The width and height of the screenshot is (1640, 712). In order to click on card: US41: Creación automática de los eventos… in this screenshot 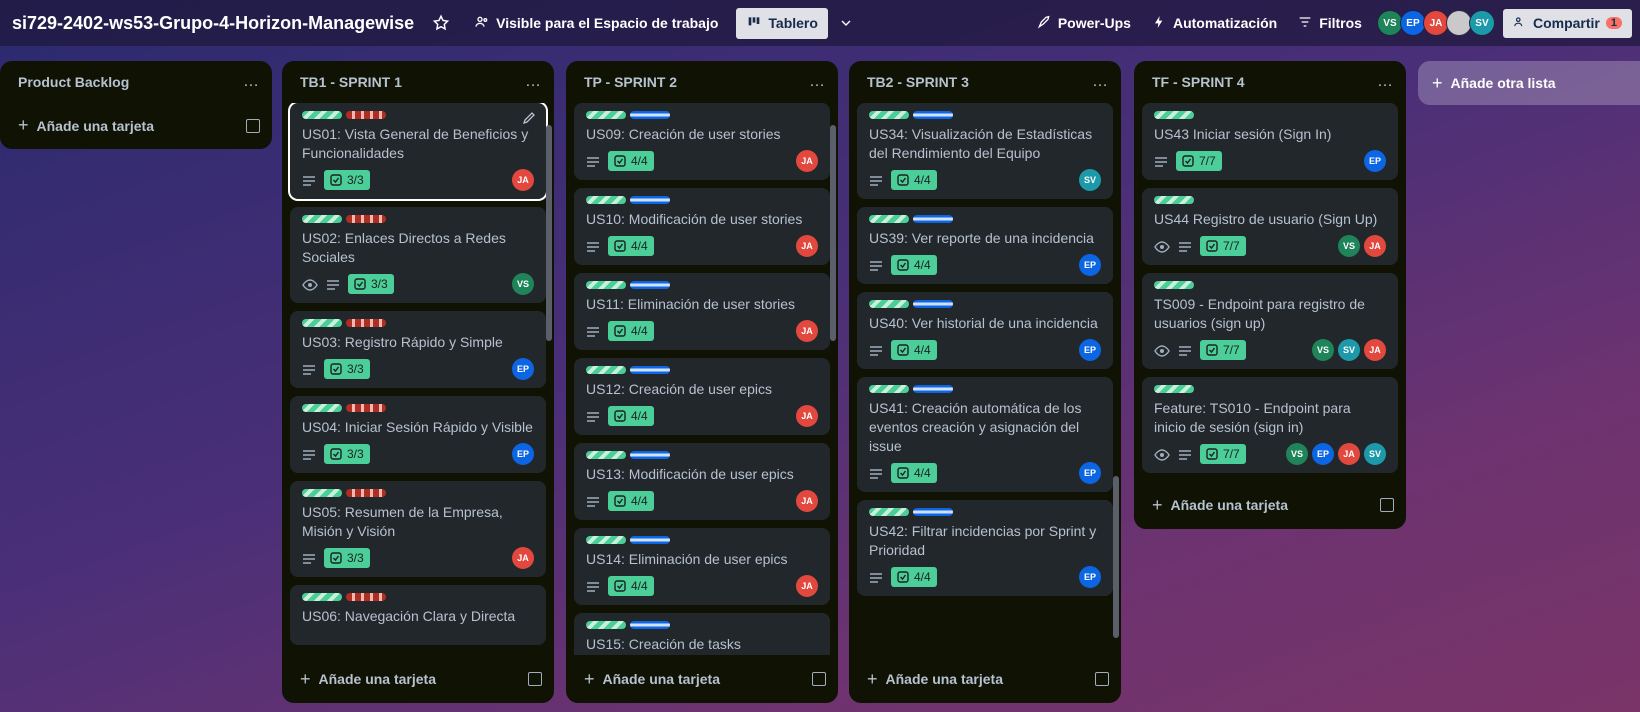, I will do `click(985, 434)`.